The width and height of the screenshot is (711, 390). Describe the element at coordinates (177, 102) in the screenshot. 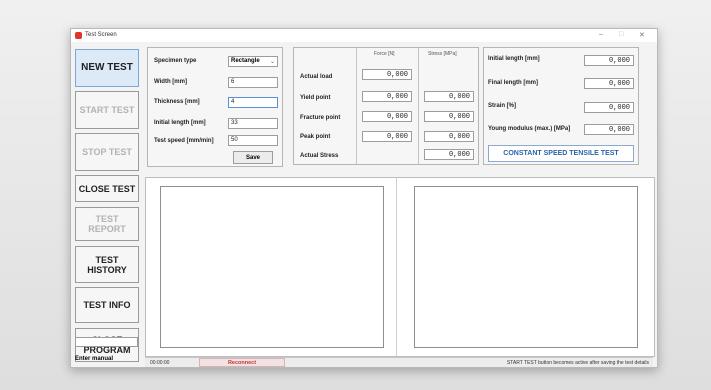

I see `thickness-label: Thickness [mm]` at that location.